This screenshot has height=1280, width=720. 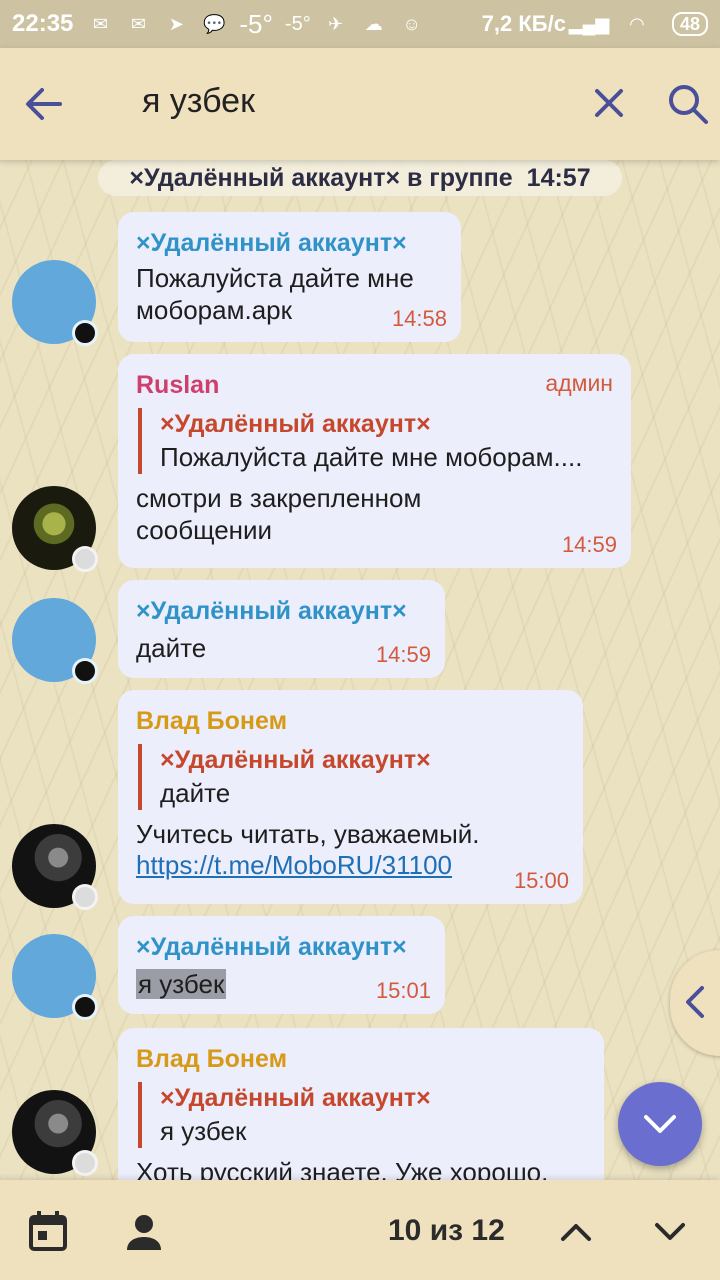 I want to click on search-app-bar, so click(x=360, y=104).